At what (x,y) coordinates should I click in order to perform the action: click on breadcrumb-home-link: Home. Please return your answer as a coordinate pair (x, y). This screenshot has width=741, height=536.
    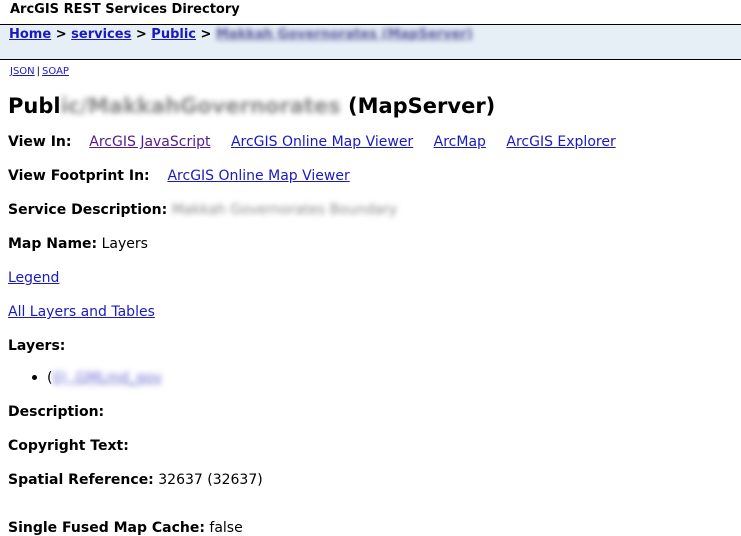
    Looking at the image, I should click on (30, 34).